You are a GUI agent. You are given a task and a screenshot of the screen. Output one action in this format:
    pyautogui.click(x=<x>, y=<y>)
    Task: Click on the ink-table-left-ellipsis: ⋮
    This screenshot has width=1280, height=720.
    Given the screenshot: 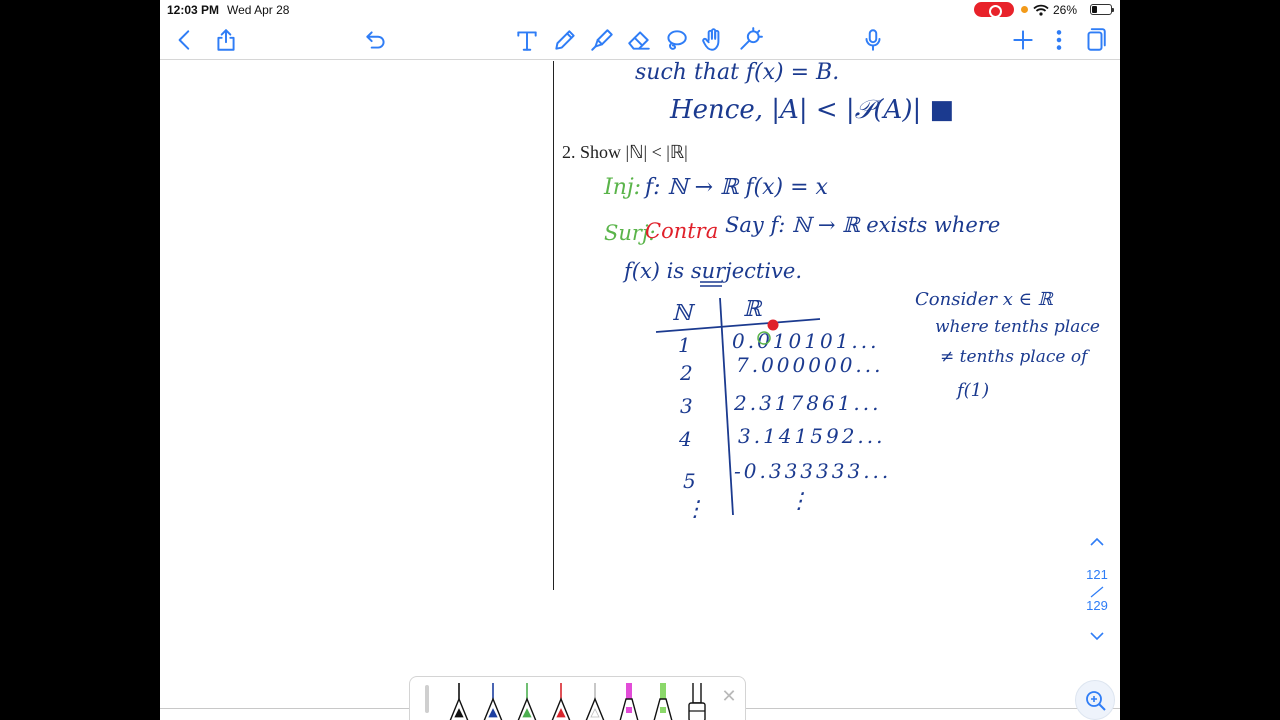 What is the action you would take?
    pyautogui.click(x=695, y=509)
    